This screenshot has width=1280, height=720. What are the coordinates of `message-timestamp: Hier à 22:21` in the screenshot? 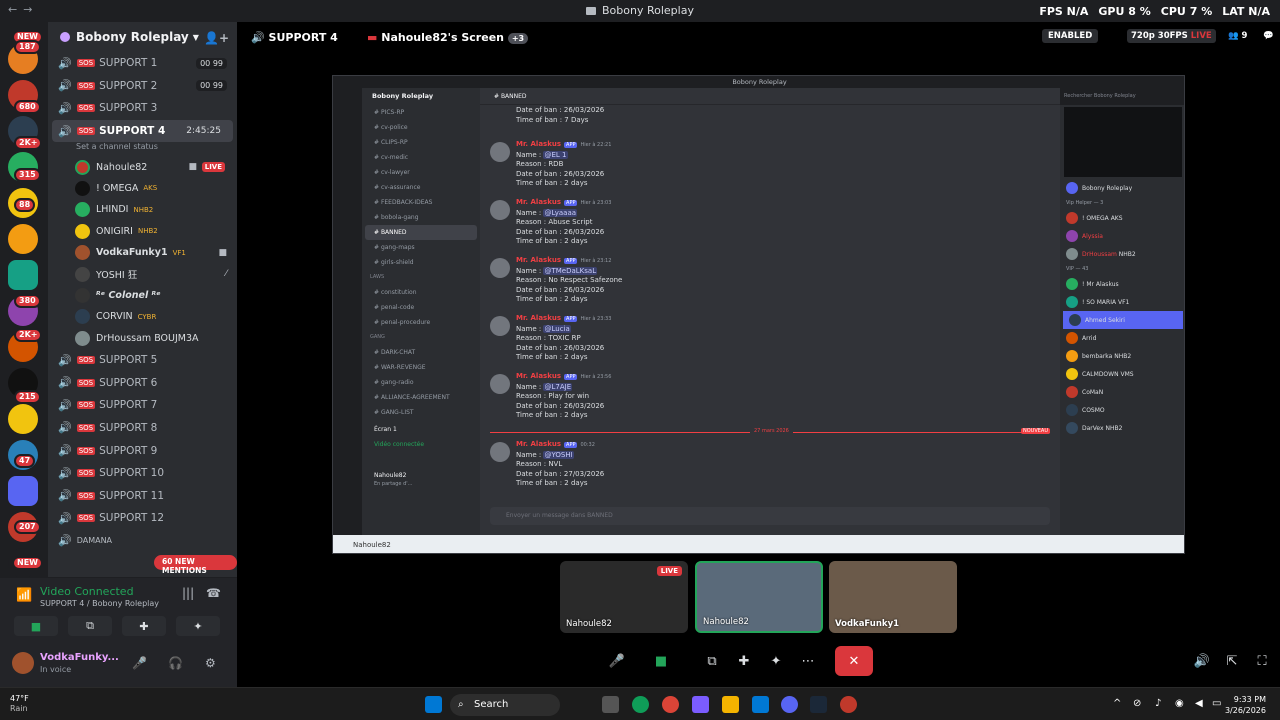 It's located at (596, 145).